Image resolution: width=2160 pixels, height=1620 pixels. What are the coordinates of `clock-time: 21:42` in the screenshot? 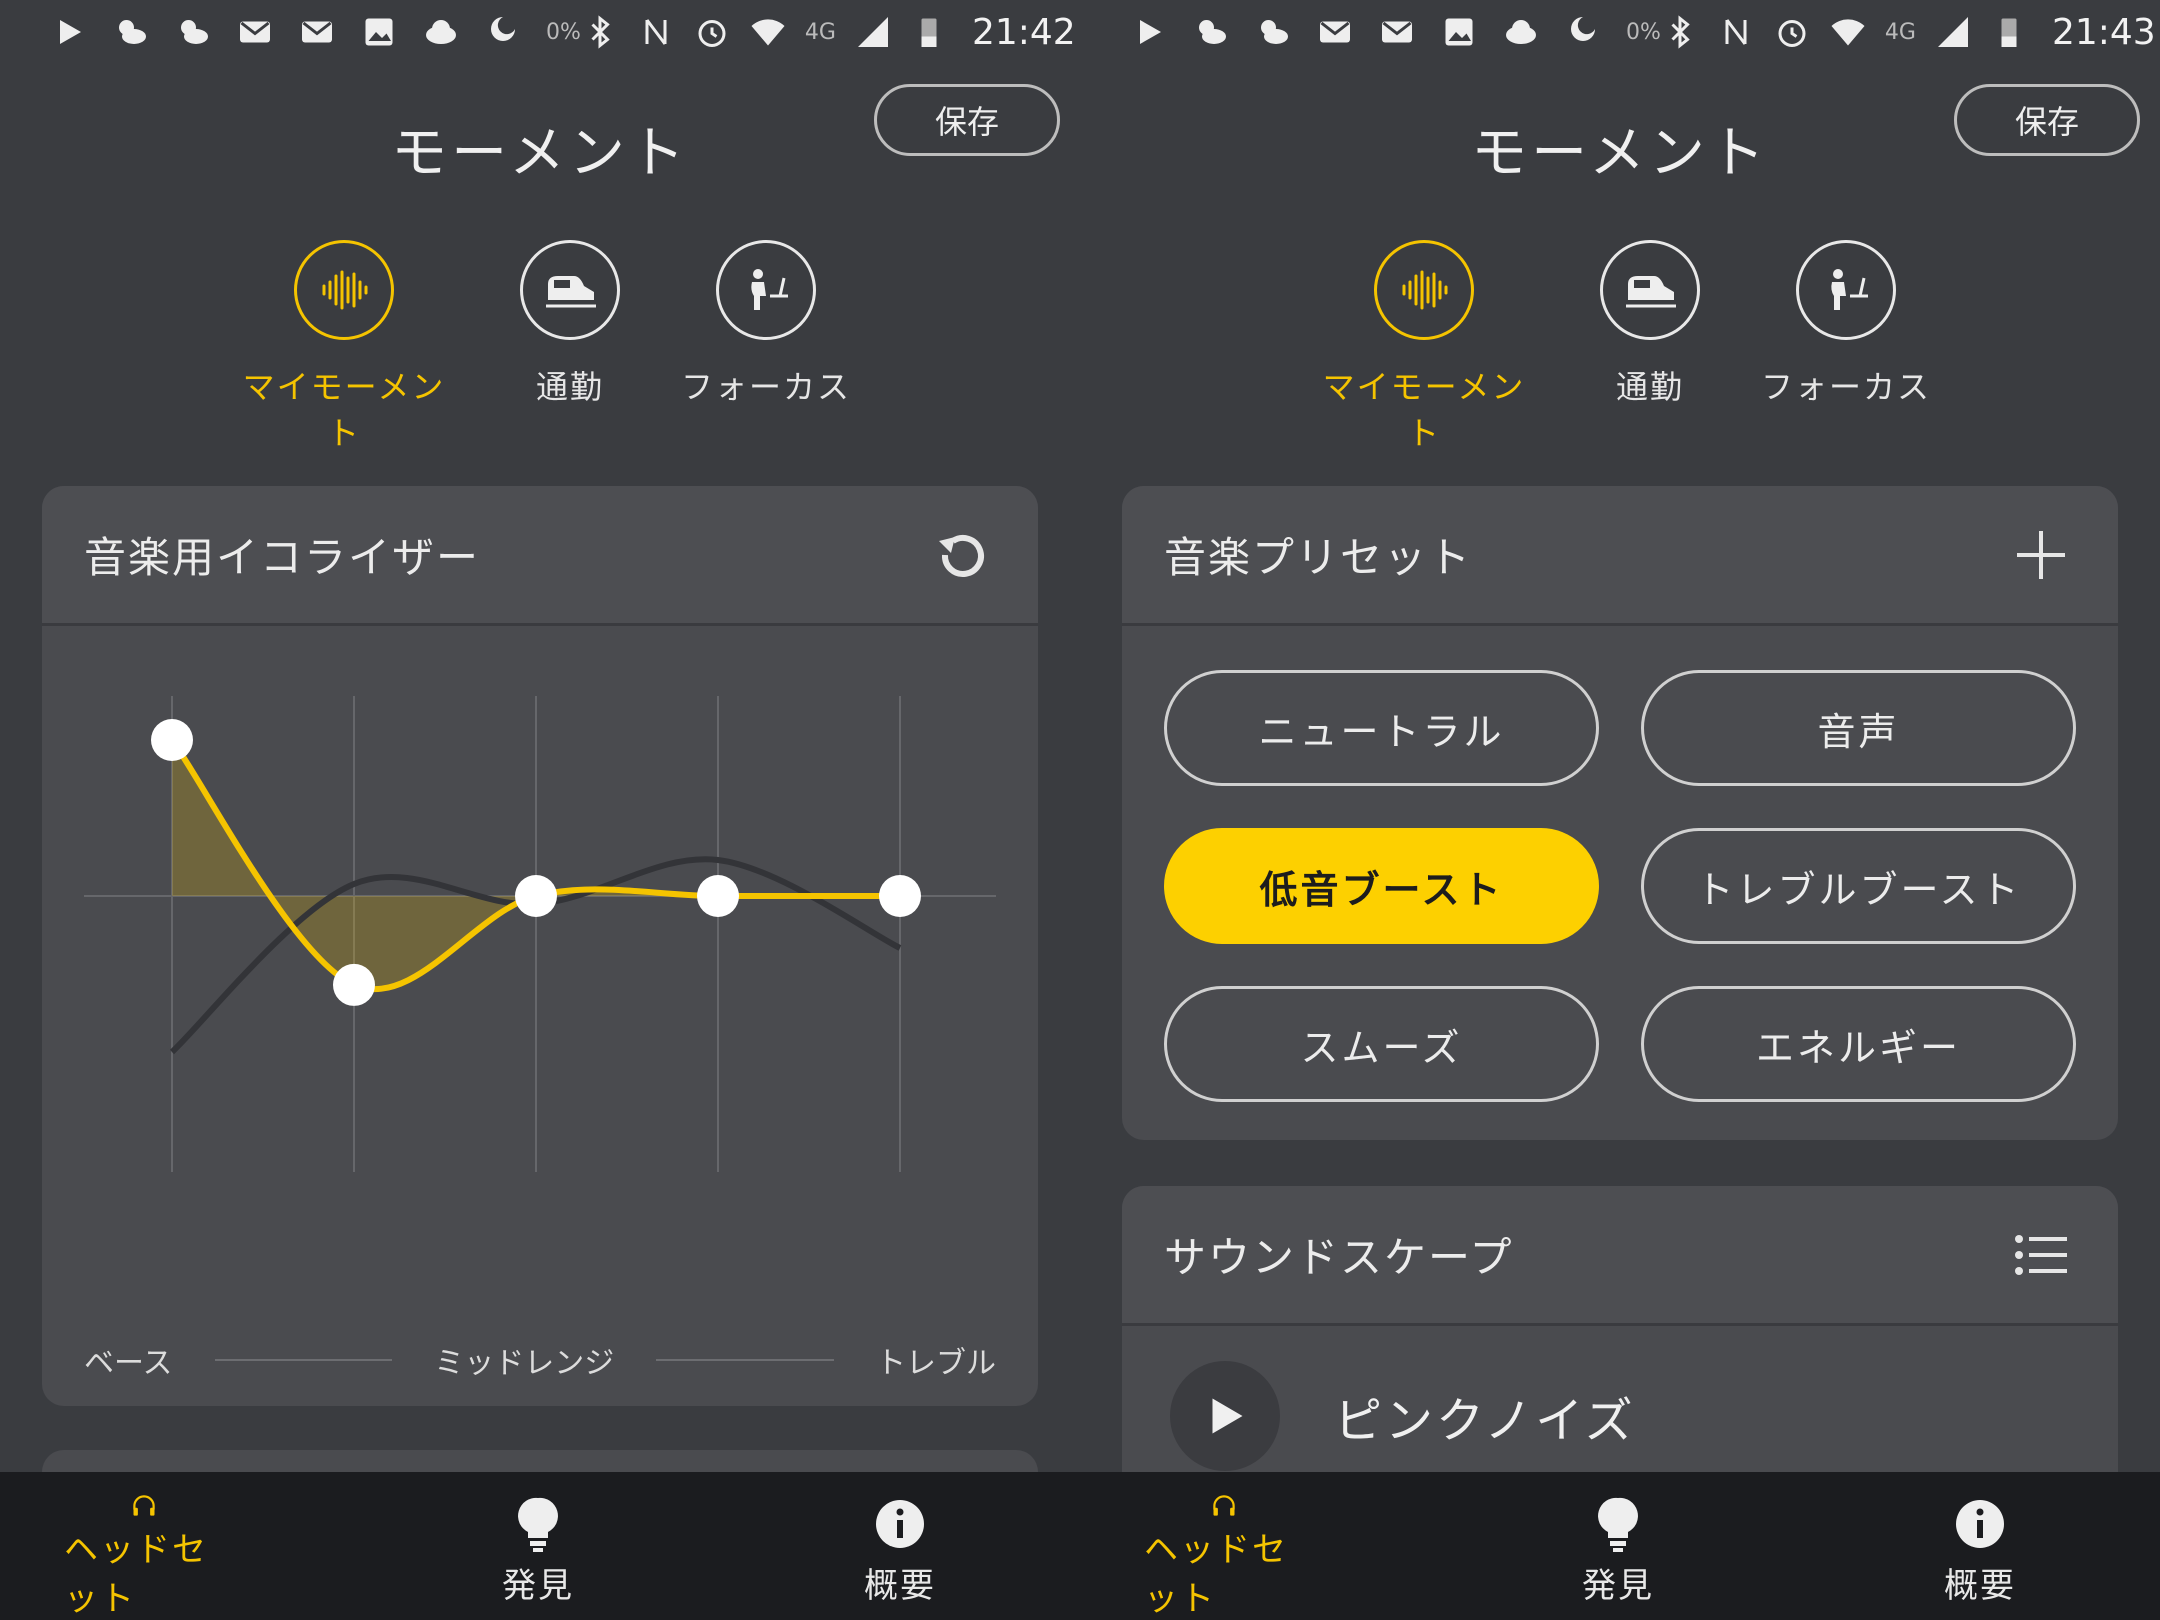 It's located at (1023, 32).